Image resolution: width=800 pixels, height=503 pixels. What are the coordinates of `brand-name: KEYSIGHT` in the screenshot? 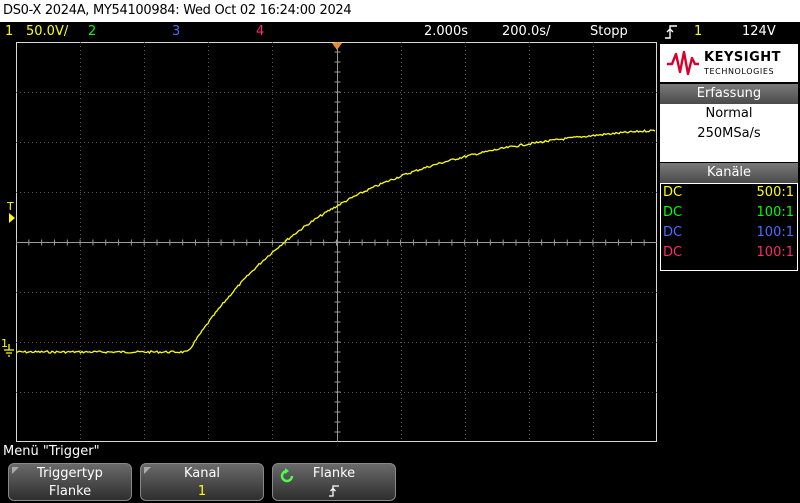 It's located at (742, 57).